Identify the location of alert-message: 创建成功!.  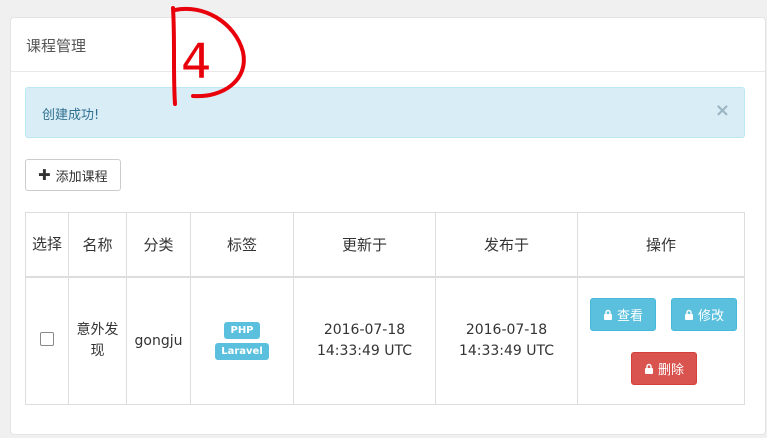
(71, 115).